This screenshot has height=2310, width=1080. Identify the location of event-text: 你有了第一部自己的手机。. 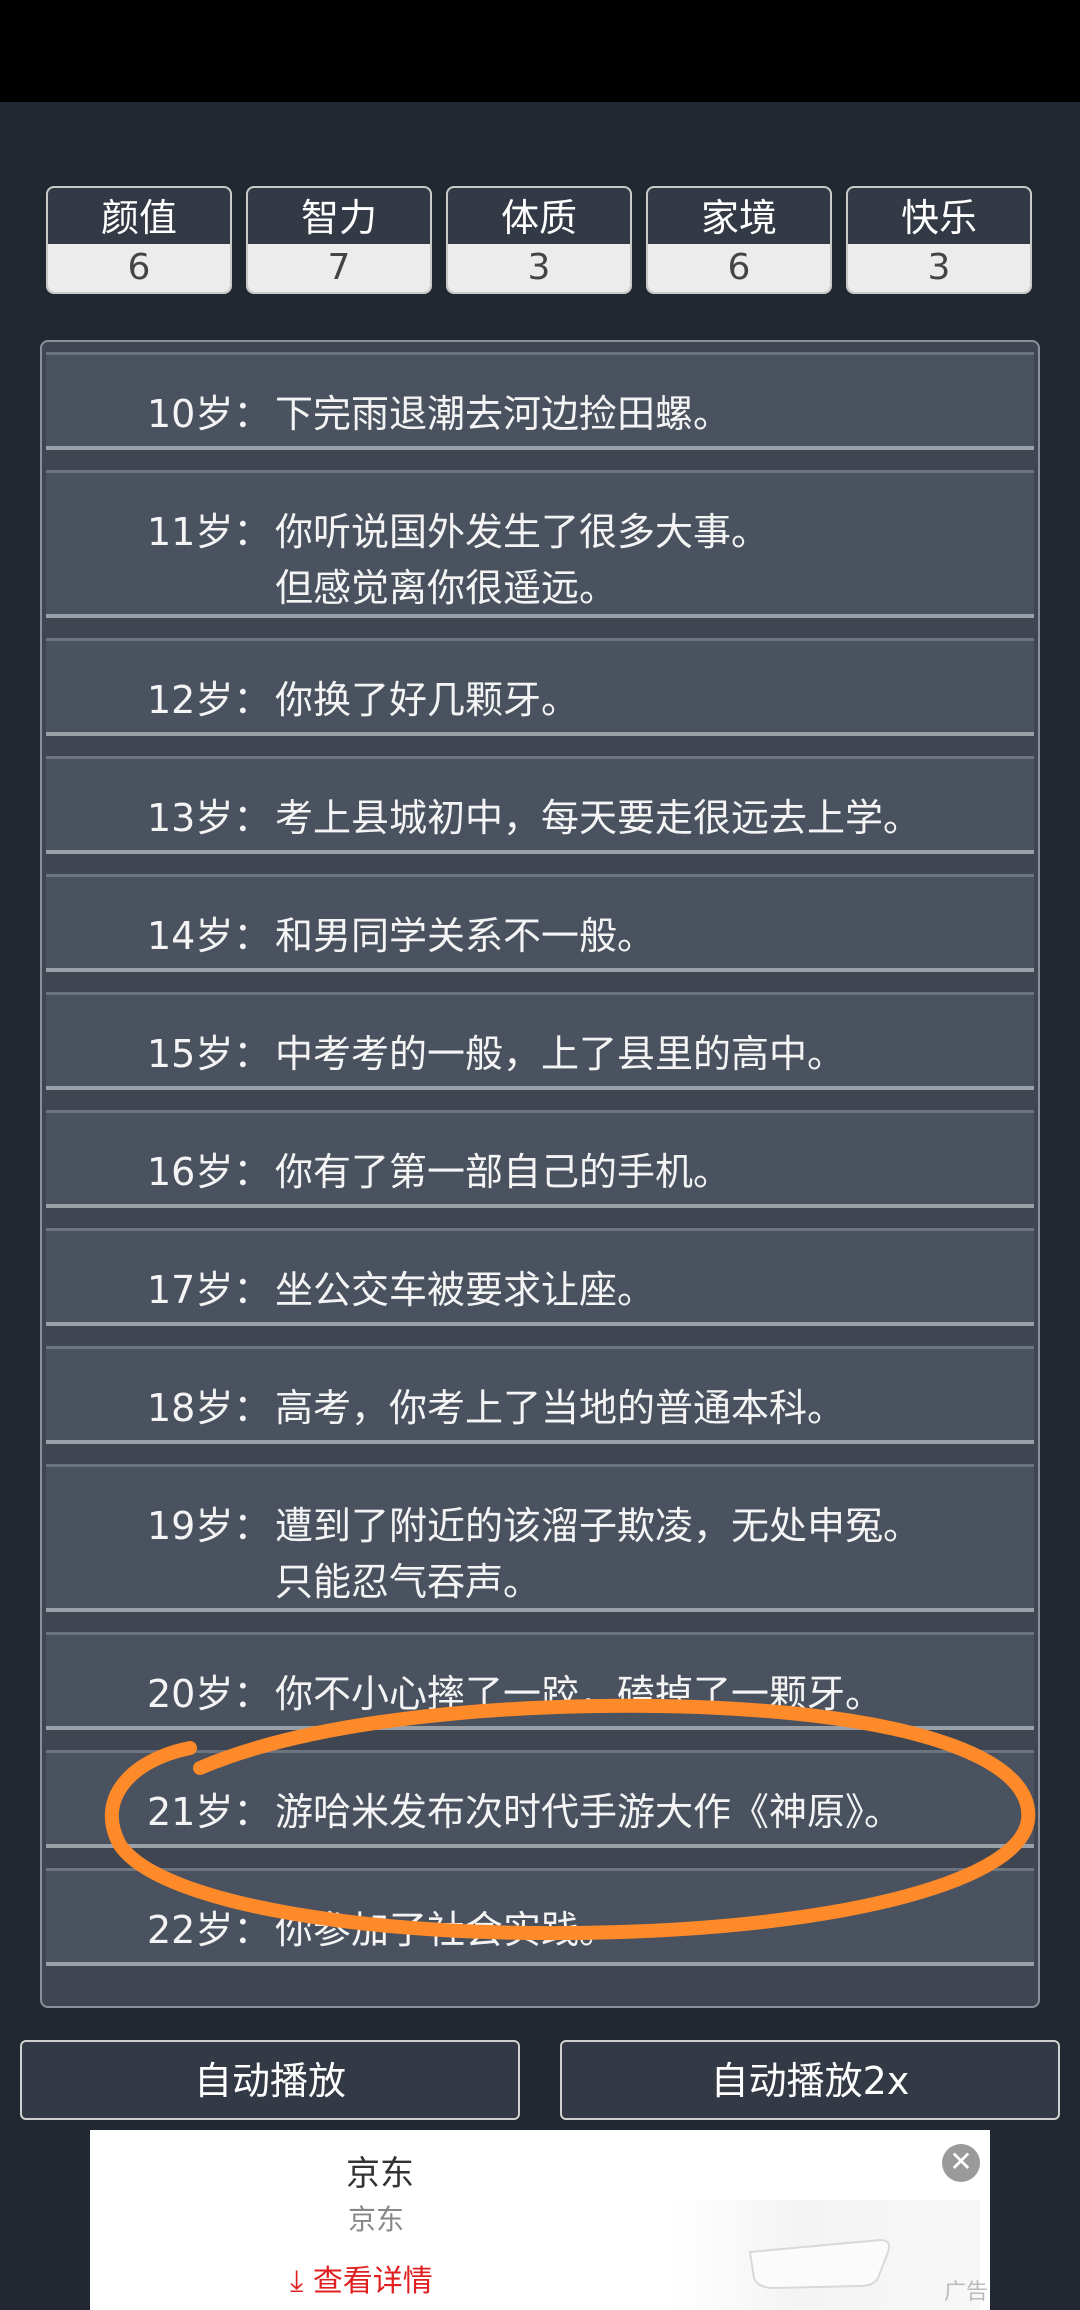
(503, 1172).